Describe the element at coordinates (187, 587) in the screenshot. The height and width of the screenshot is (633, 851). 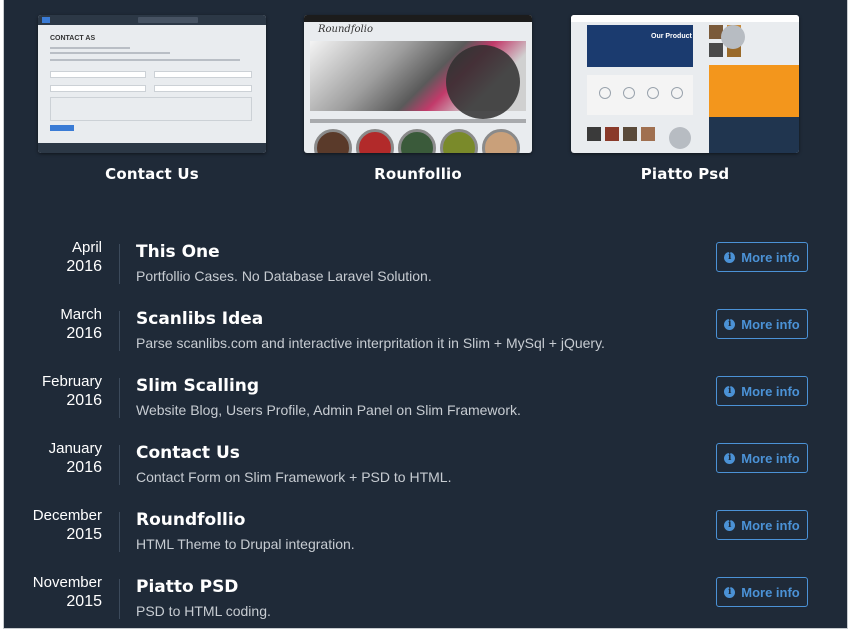
I see `timeline-title: Piatto PSD` at that location.